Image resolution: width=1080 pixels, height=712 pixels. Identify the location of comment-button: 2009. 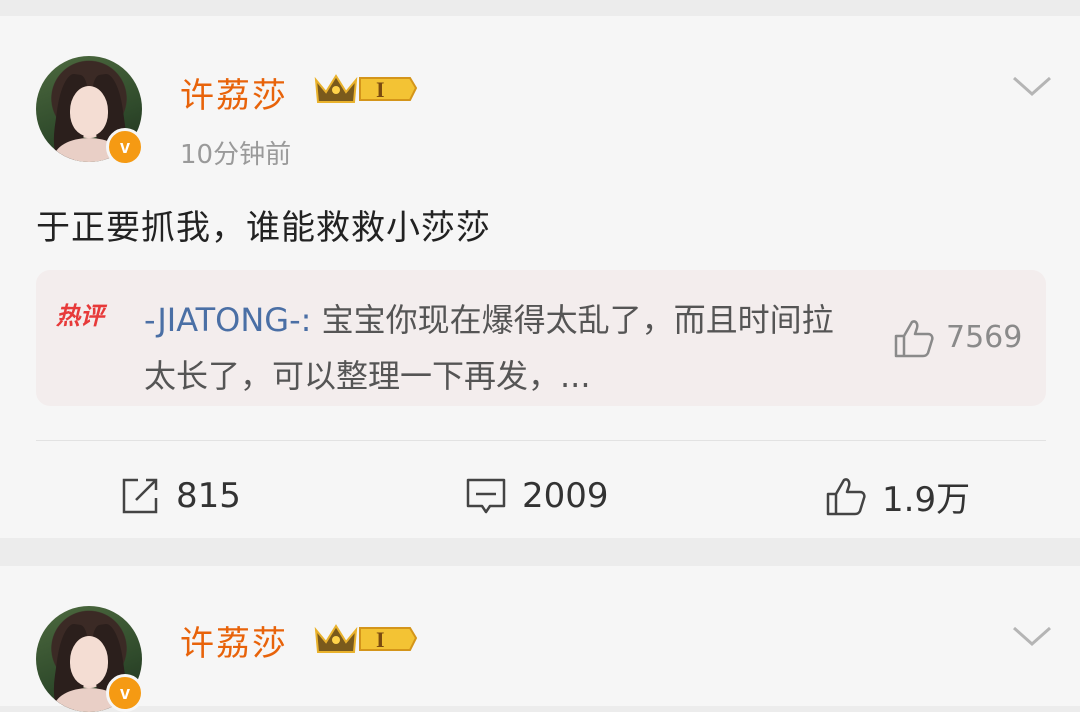
(536, 496).